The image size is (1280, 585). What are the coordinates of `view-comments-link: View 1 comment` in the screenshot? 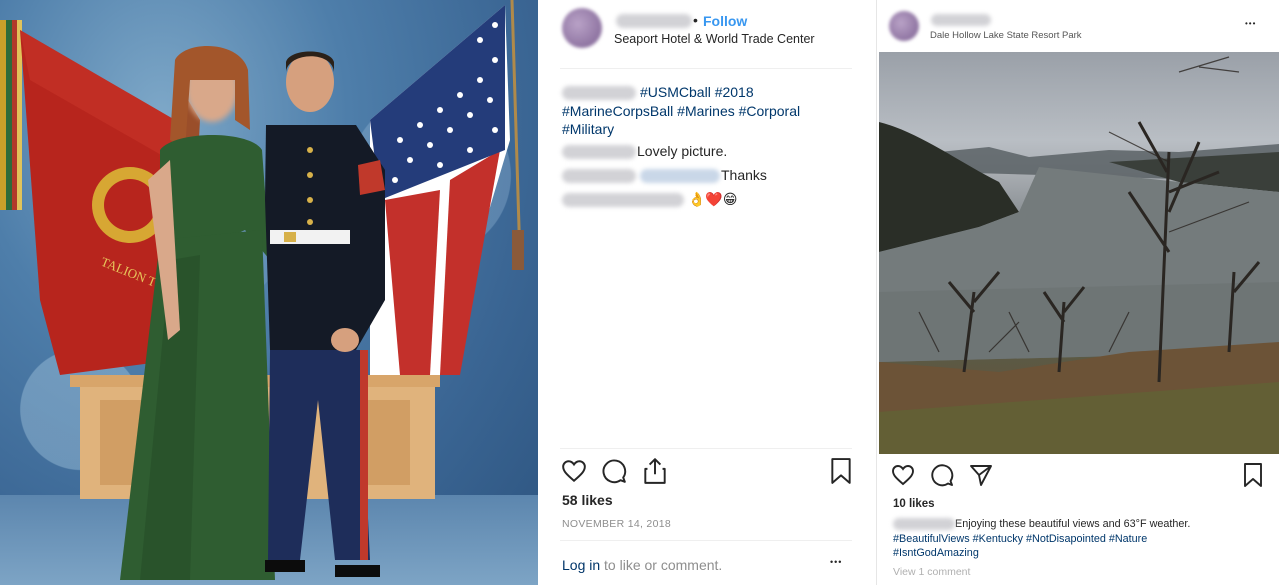 It's located at (931, 572).